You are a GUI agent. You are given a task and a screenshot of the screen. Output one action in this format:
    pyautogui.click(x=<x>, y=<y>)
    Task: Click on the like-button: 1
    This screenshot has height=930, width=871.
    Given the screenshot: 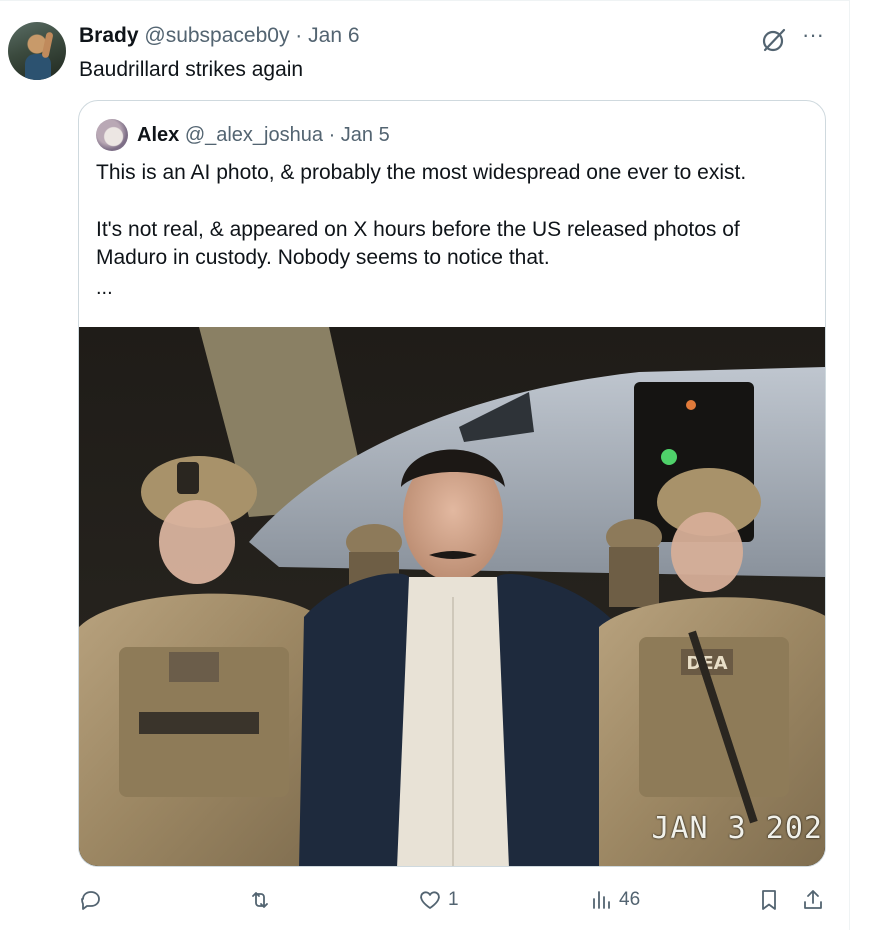 What is the action you would take?
    pyautogui.click(x=438, y=900)
    